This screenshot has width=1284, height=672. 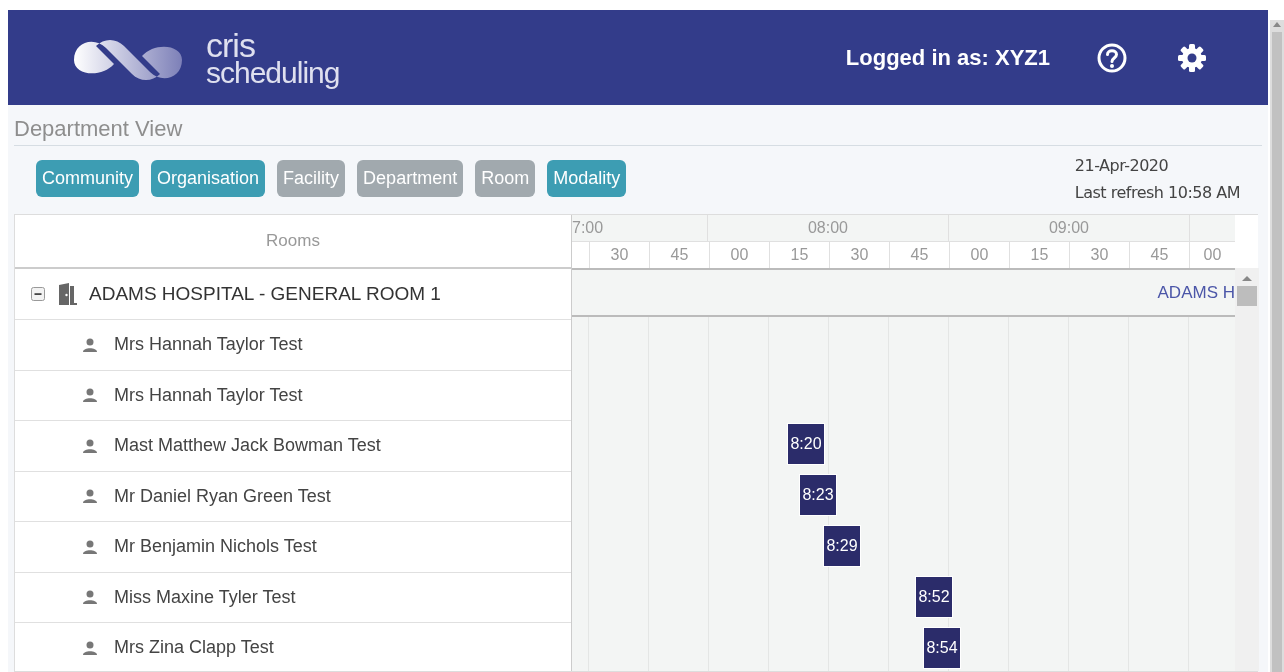 I want to click on scrollbar, so click(x=1247, y=469).